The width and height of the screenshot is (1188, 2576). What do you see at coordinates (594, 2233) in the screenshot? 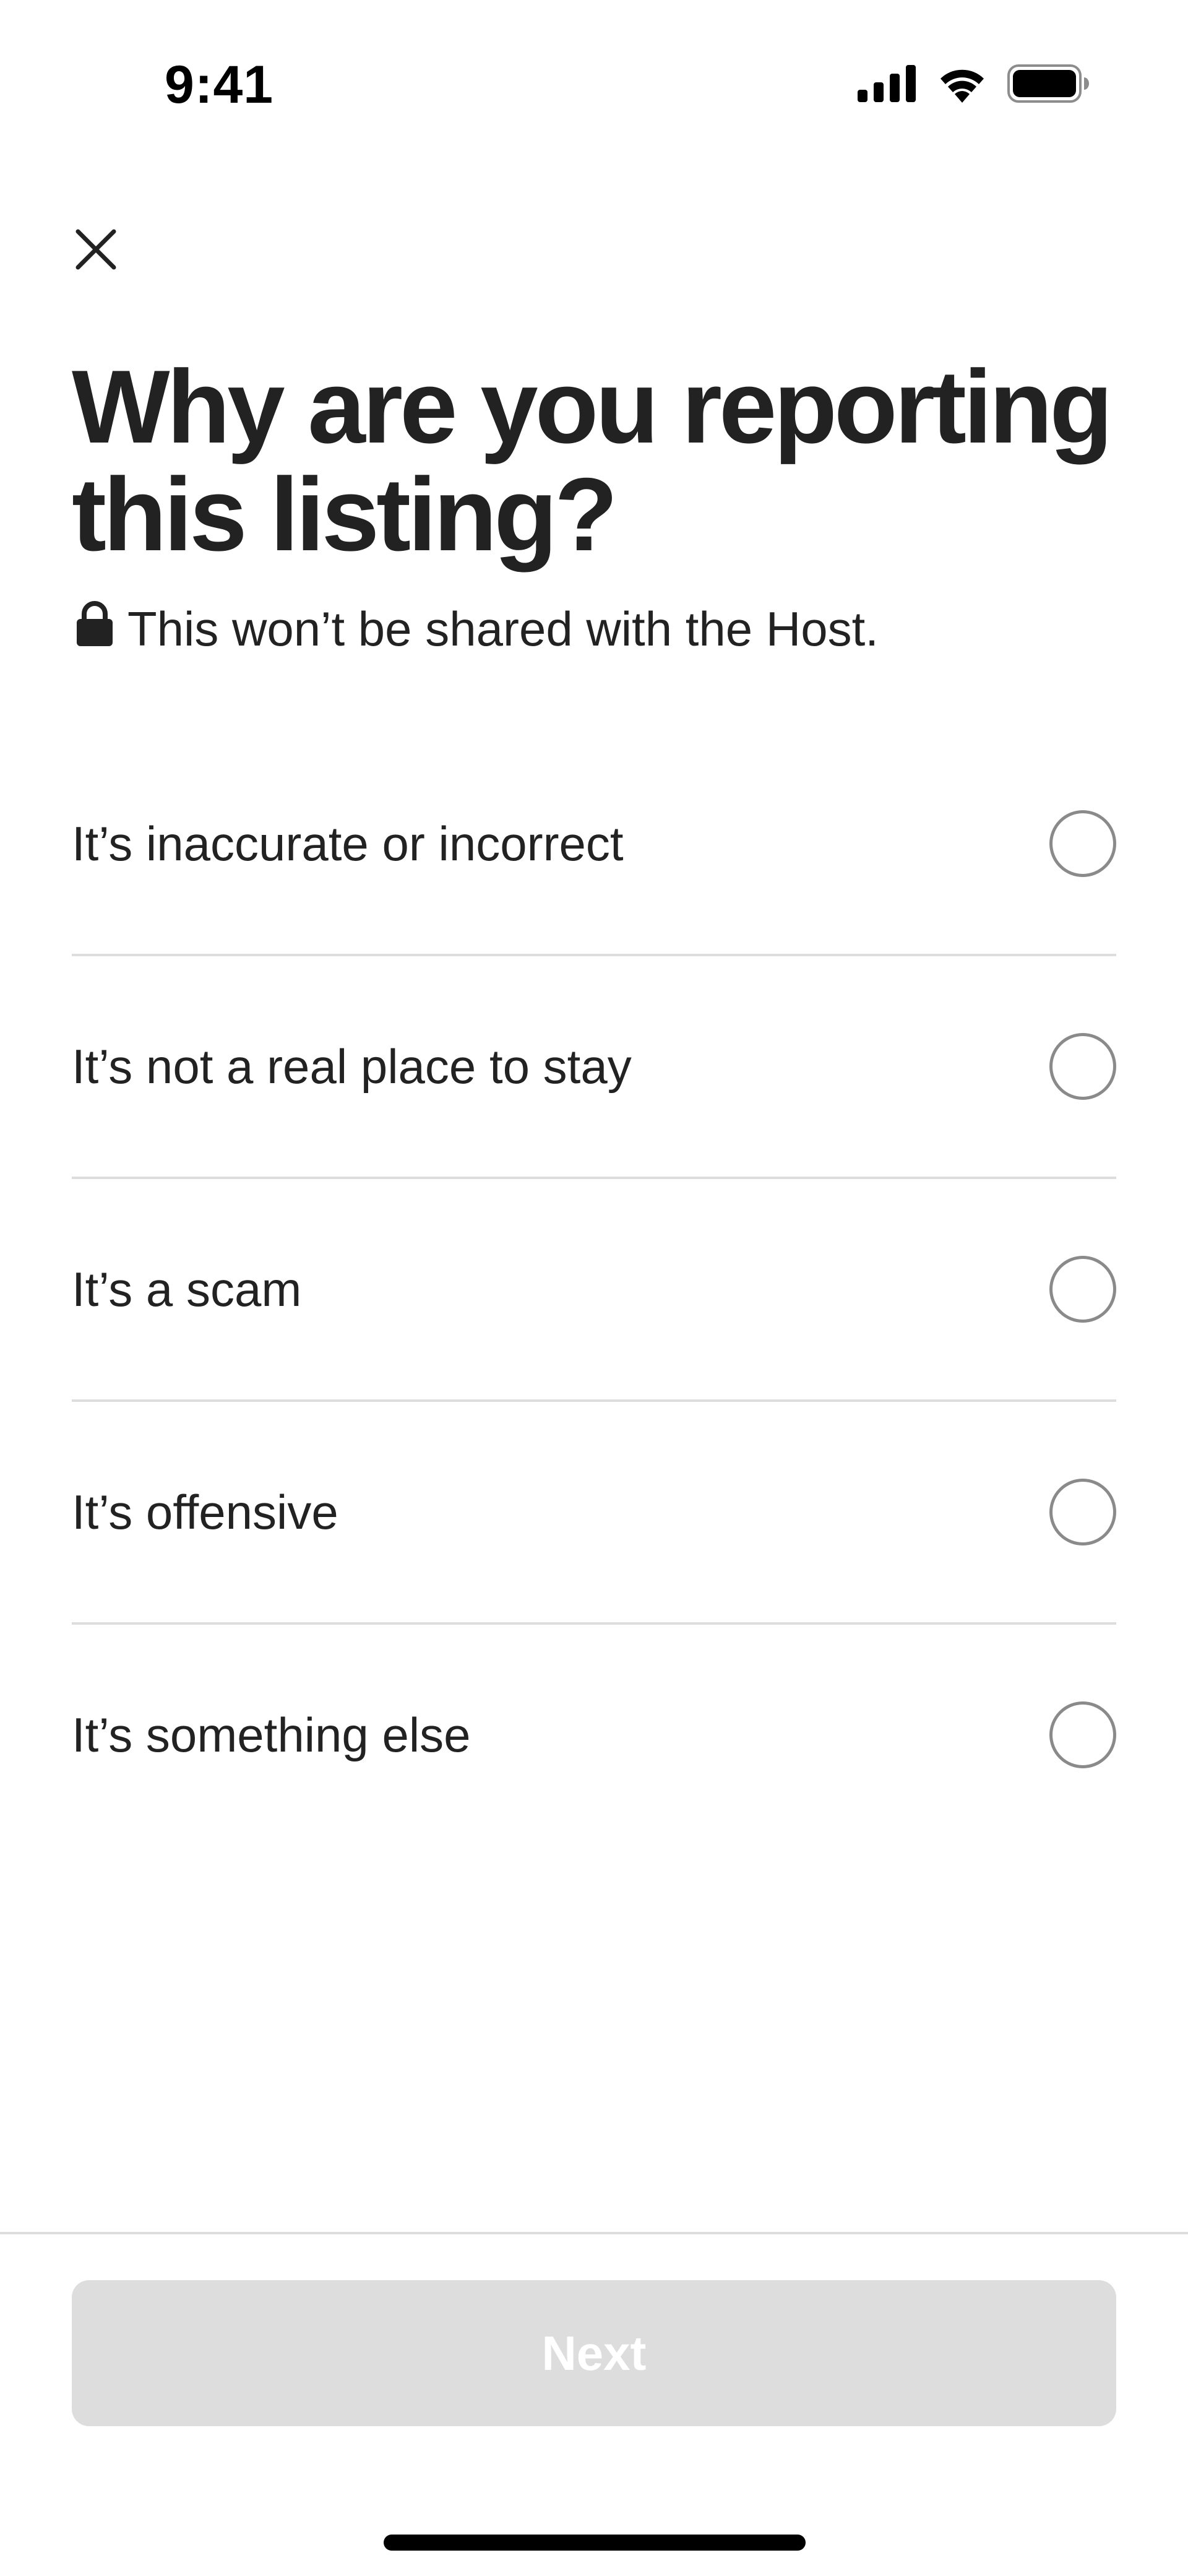
I see `footer-divider` at bounding box center [594, 2233].